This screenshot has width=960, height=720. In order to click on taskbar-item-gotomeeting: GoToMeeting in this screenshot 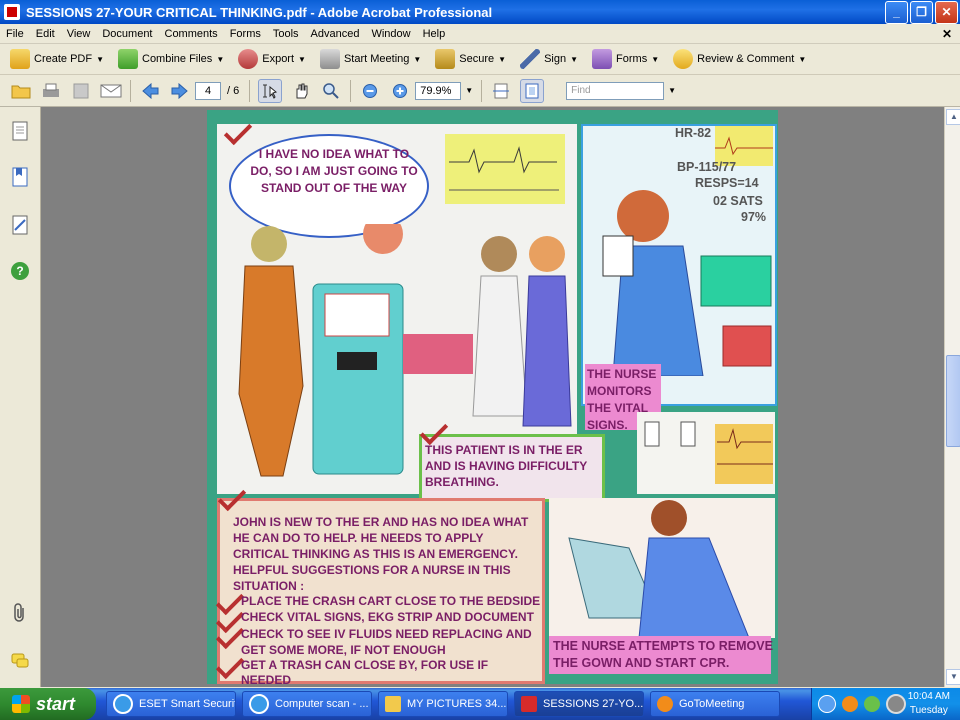, I will do `click(715, 704)`.